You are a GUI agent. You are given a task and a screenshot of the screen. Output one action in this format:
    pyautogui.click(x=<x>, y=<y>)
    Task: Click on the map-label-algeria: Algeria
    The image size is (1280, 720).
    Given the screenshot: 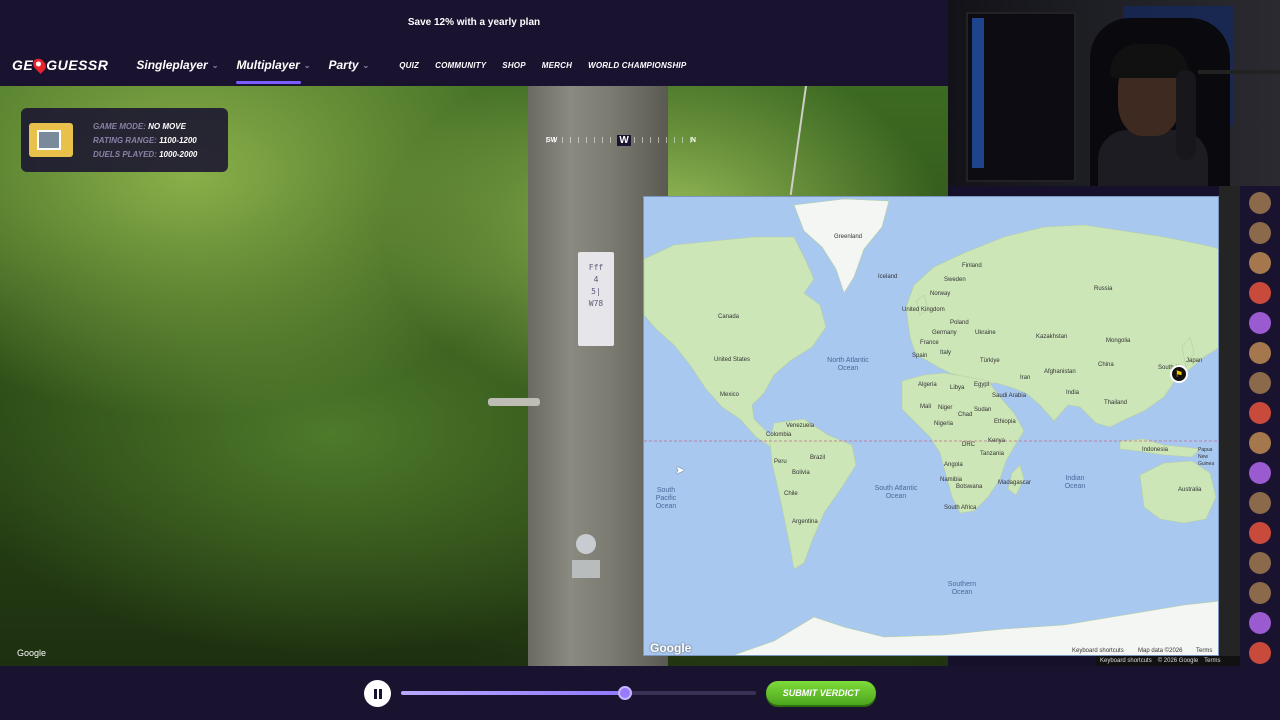 What is the action you would take?
    pyautogui.click(x=927, y=385)
    